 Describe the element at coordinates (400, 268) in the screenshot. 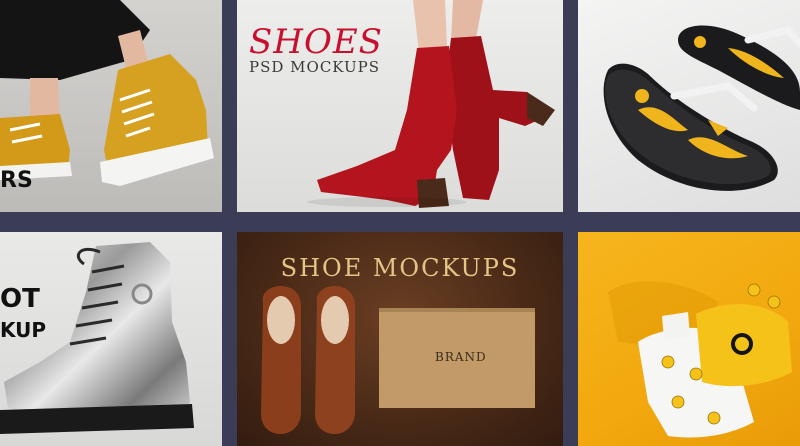

I see `shoe-mockups-title: SHOE MOCKUPS` at that location.